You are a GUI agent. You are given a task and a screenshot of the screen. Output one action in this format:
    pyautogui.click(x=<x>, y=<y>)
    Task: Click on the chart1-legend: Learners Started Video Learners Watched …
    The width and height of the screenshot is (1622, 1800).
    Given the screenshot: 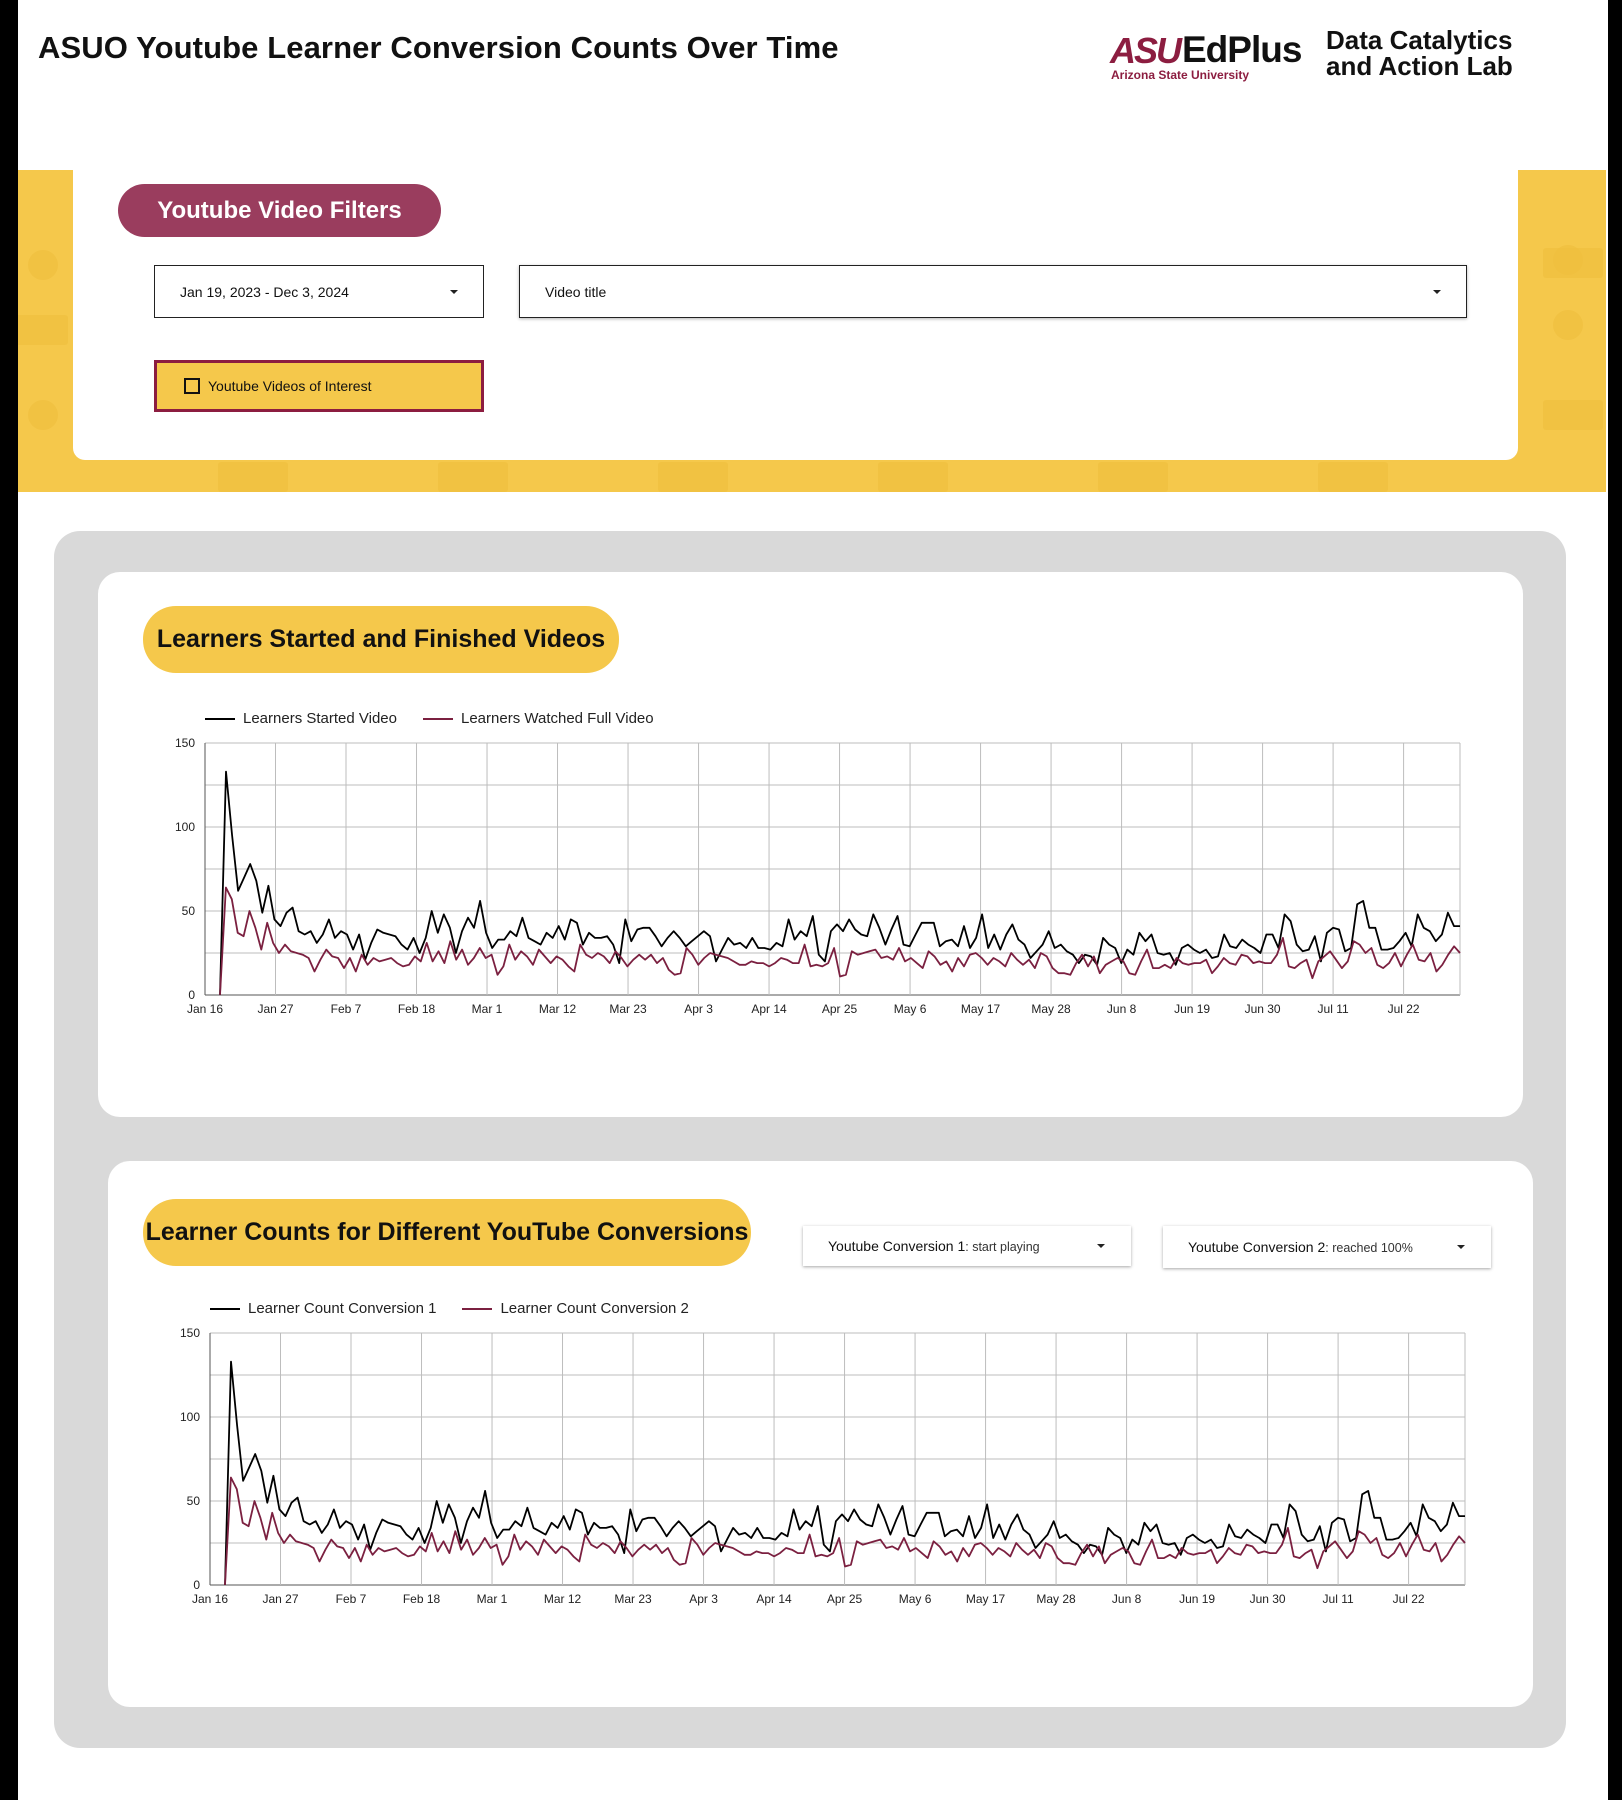 What is the action you would take?
    pyautogui.click(x=442, y=718)
    